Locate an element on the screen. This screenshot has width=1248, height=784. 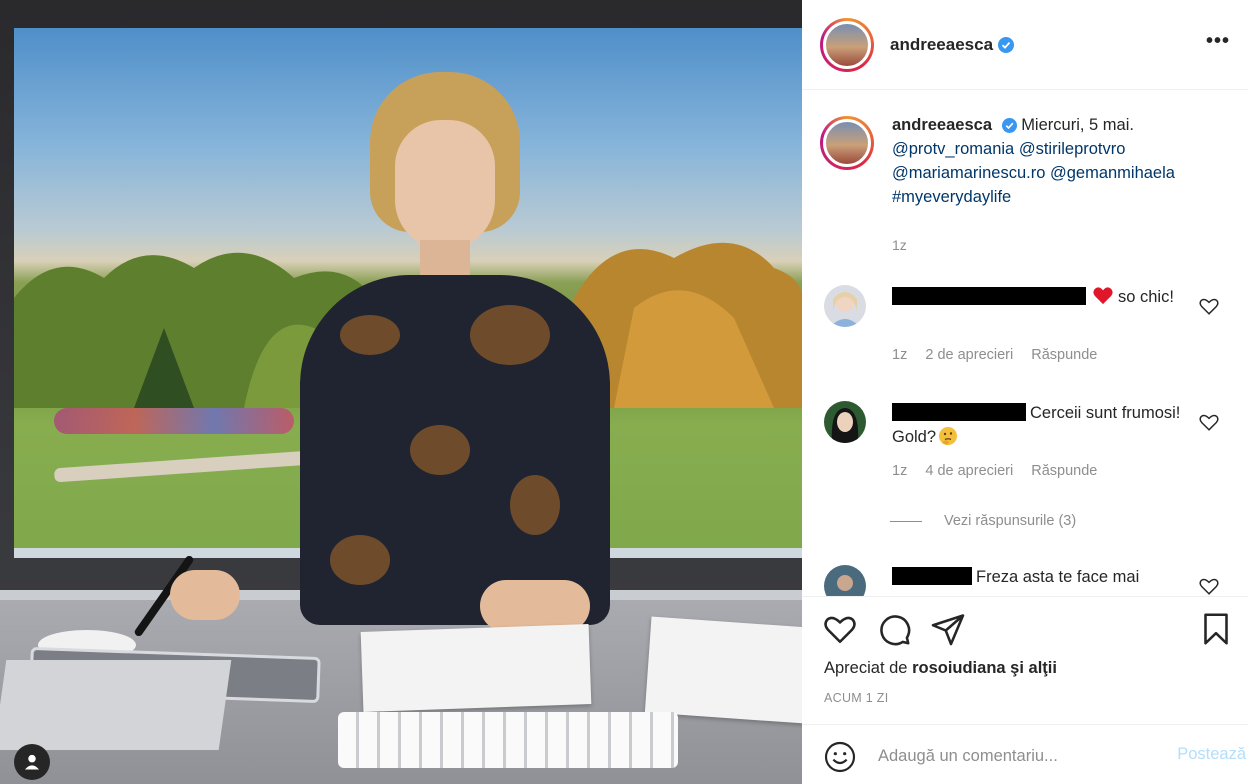
comment-text: Freza asta te face mai is located at coordinates (1037, 577).